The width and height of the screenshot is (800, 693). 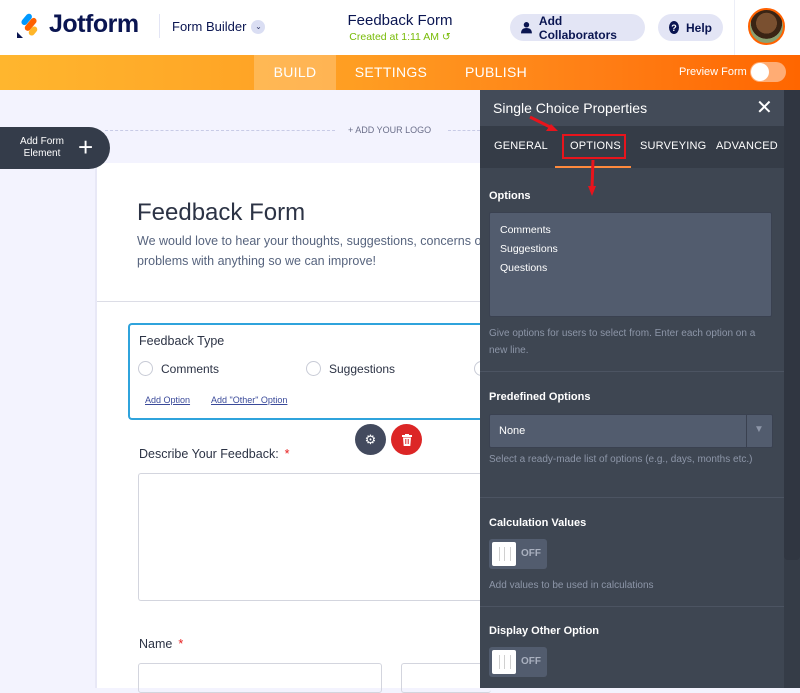 What do you see at coordinates (389, 130) in the screenshot?
I see `add-logo-button: + ADD YOUR LOGO` at bounding box center [389, 130].